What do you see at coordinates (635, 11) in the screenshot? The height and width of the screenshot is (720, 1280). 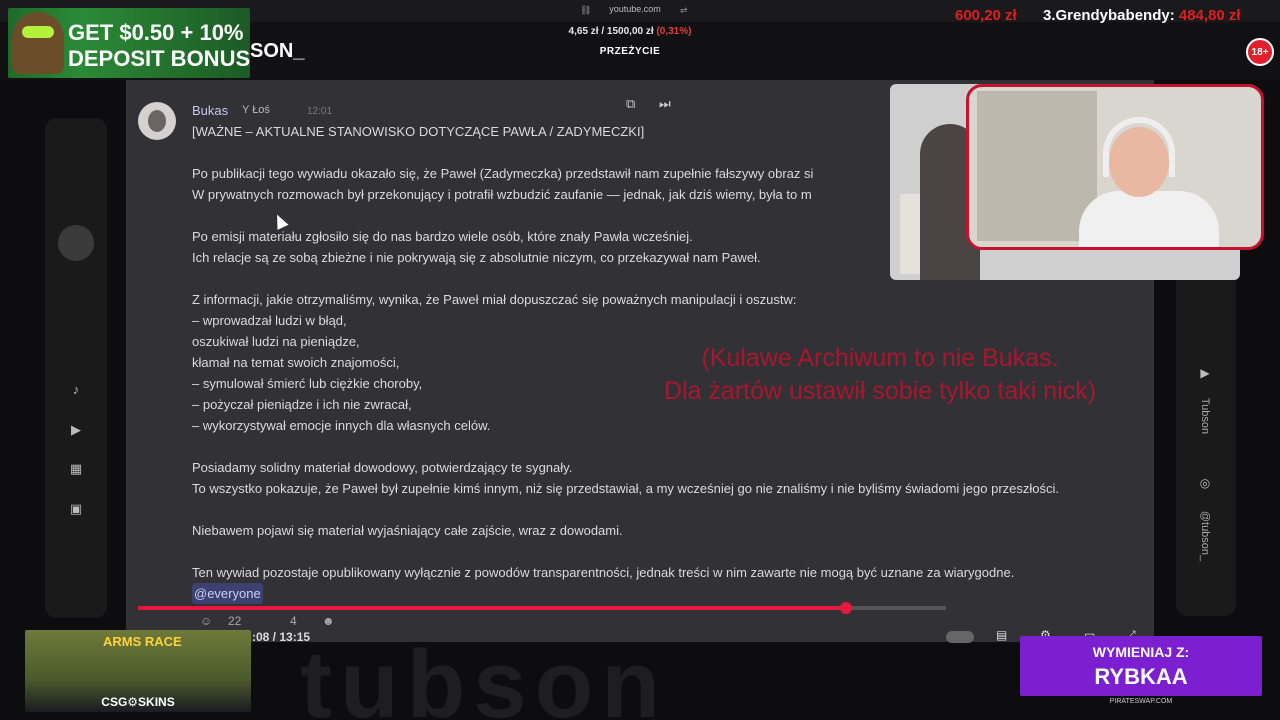 I see `url-bar: youtube.com` at bounding box center [635, 11].